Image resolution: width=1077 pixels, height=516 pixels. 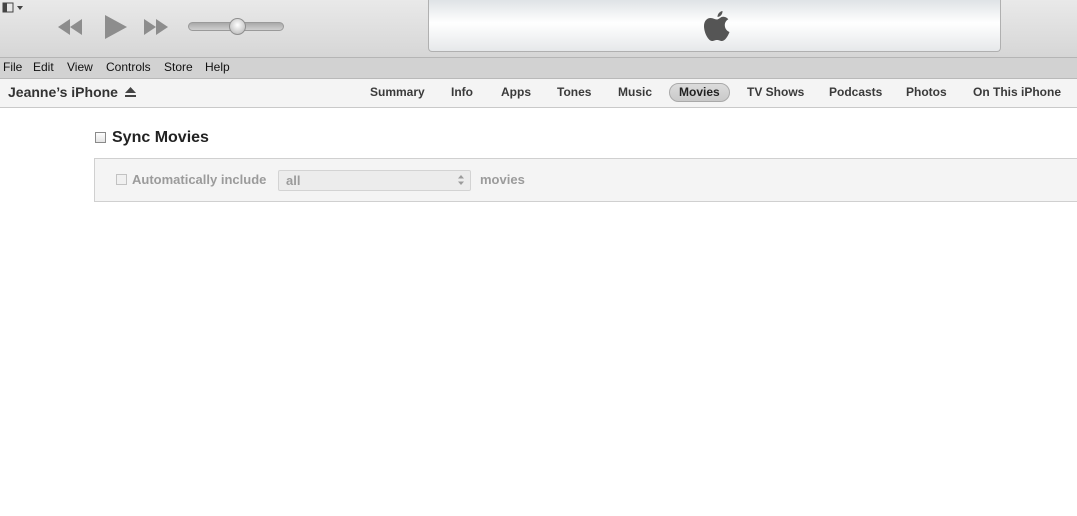 I want to click on rewind-icon, so click(x=70, y=27).